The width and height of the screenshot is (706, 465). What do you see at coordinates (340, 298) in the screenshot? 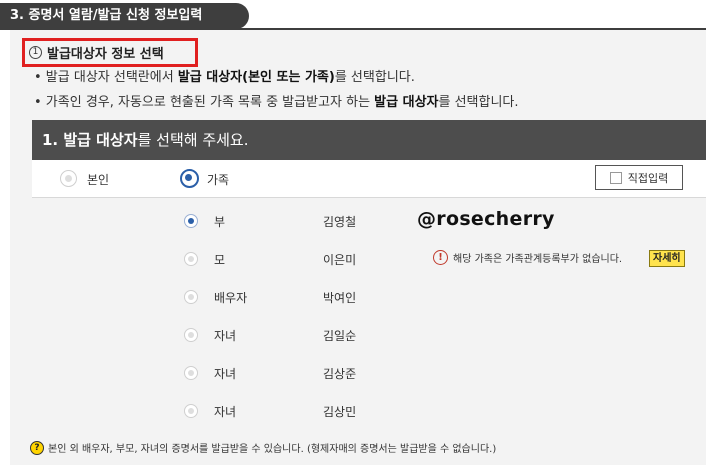
I see `member-name: 박여인` at bounding box center [340, 298].